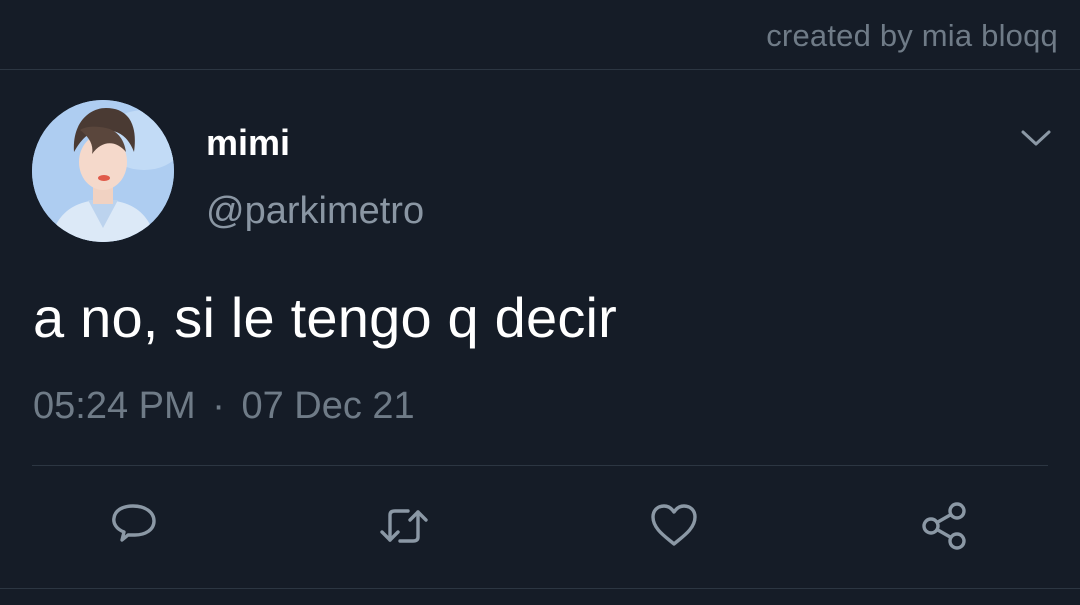  I want to click on tweet-text: a no, si le tengo q decir, so click(325, 317).